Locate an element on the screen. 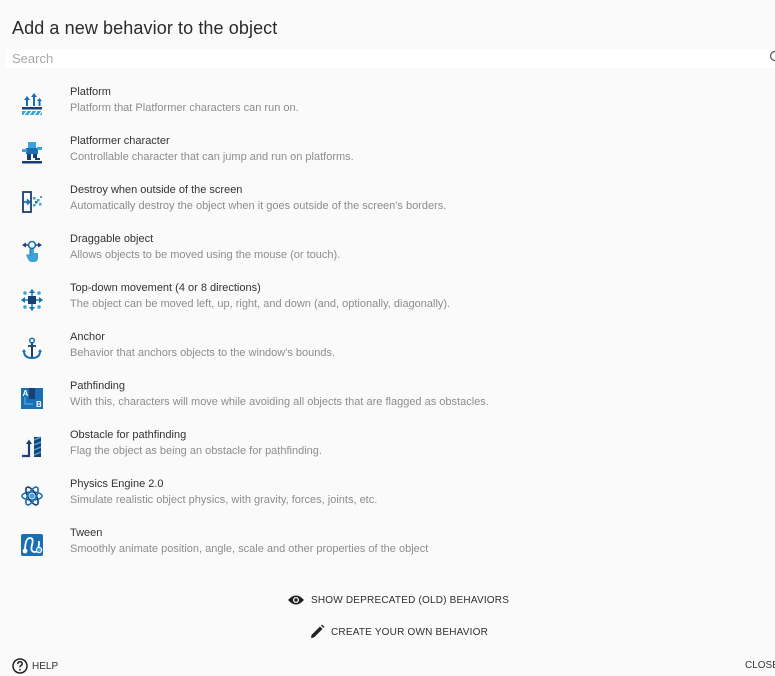 The width and height of the screenshot is (775, 676). show-deprecated-button: SHOW DEPRECATED (OLD) BEHAVIORS is located at coordinates (398, 600).